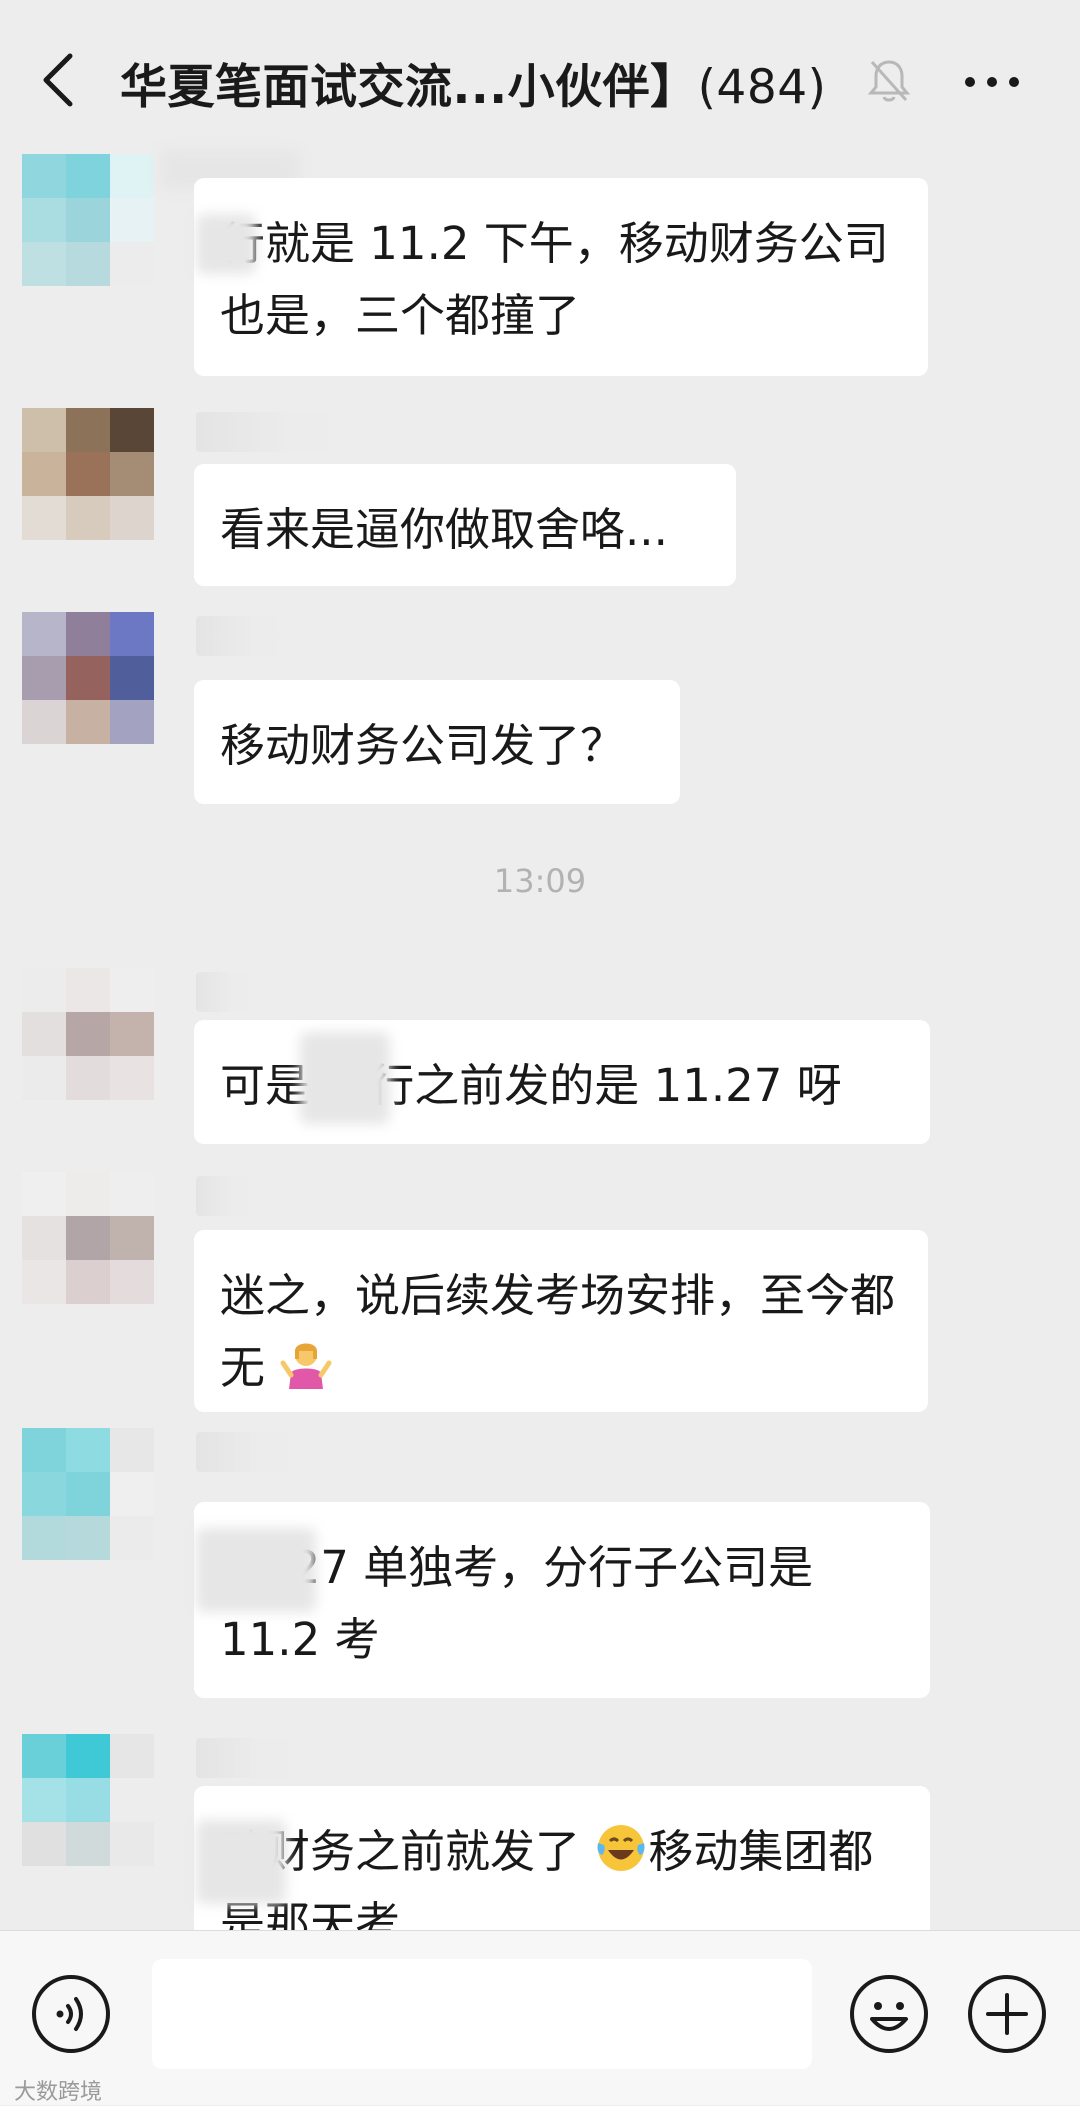 This screenshot has width=1080, height=2106. I want to click on more-dots-icon, so click(992, 82).